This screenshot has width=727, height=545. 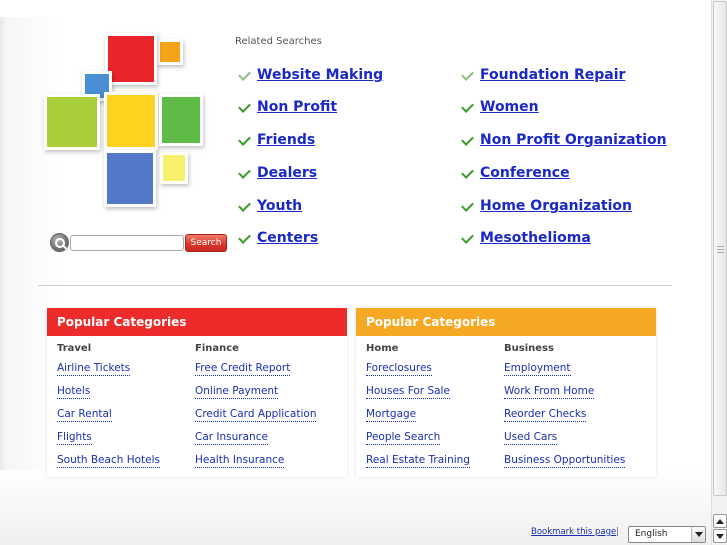 What do you see at coordinates (174, 168) in the screenshot?
I see `logo-square-yellow-light` at bounding box center [174, 168].